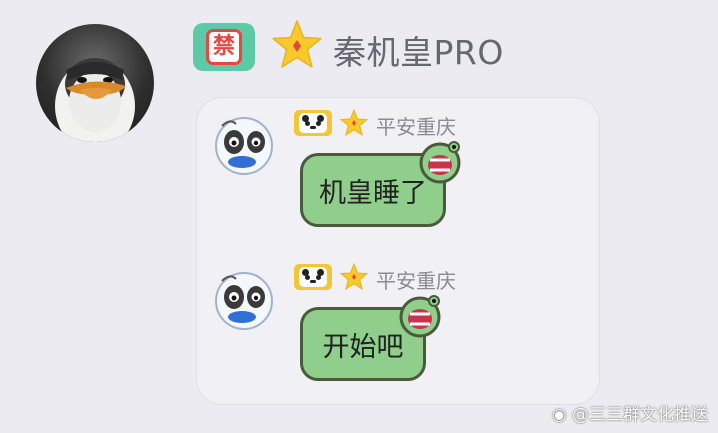  I want to click on watermark: ◉ @三三群文化推送, so click(630, 412).